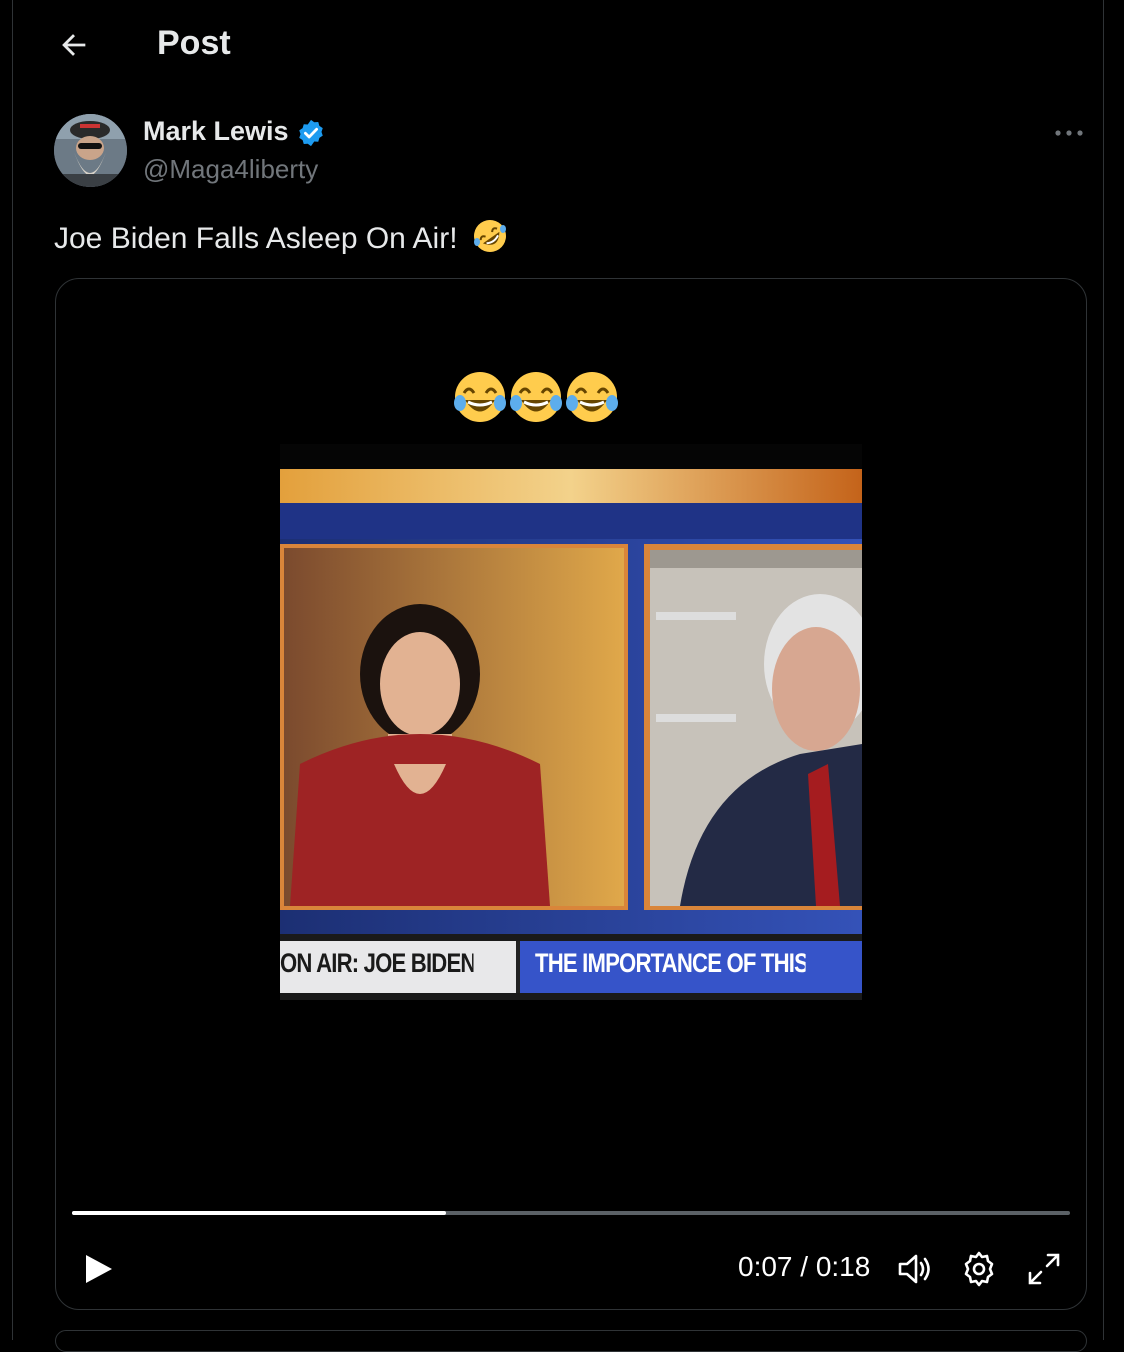 This screenshot has width=1124, height=1352. I want to click on progress-bar-fill, so click(259, 1213).